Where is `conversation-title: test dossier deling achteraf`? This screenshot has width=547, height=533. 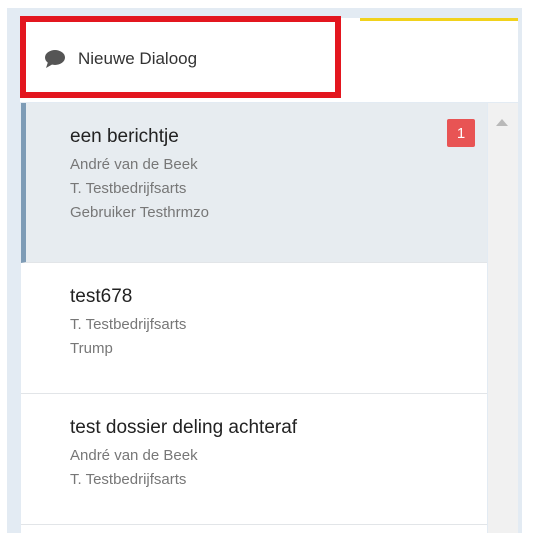
conversation-title: test dossier deling achteraf is located at coordinates (184, 427).